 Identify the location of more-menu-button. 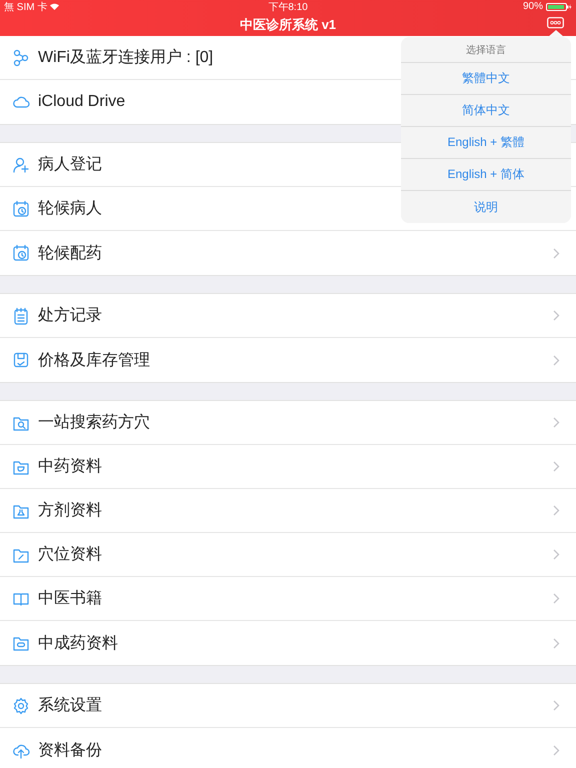
(555, 23).